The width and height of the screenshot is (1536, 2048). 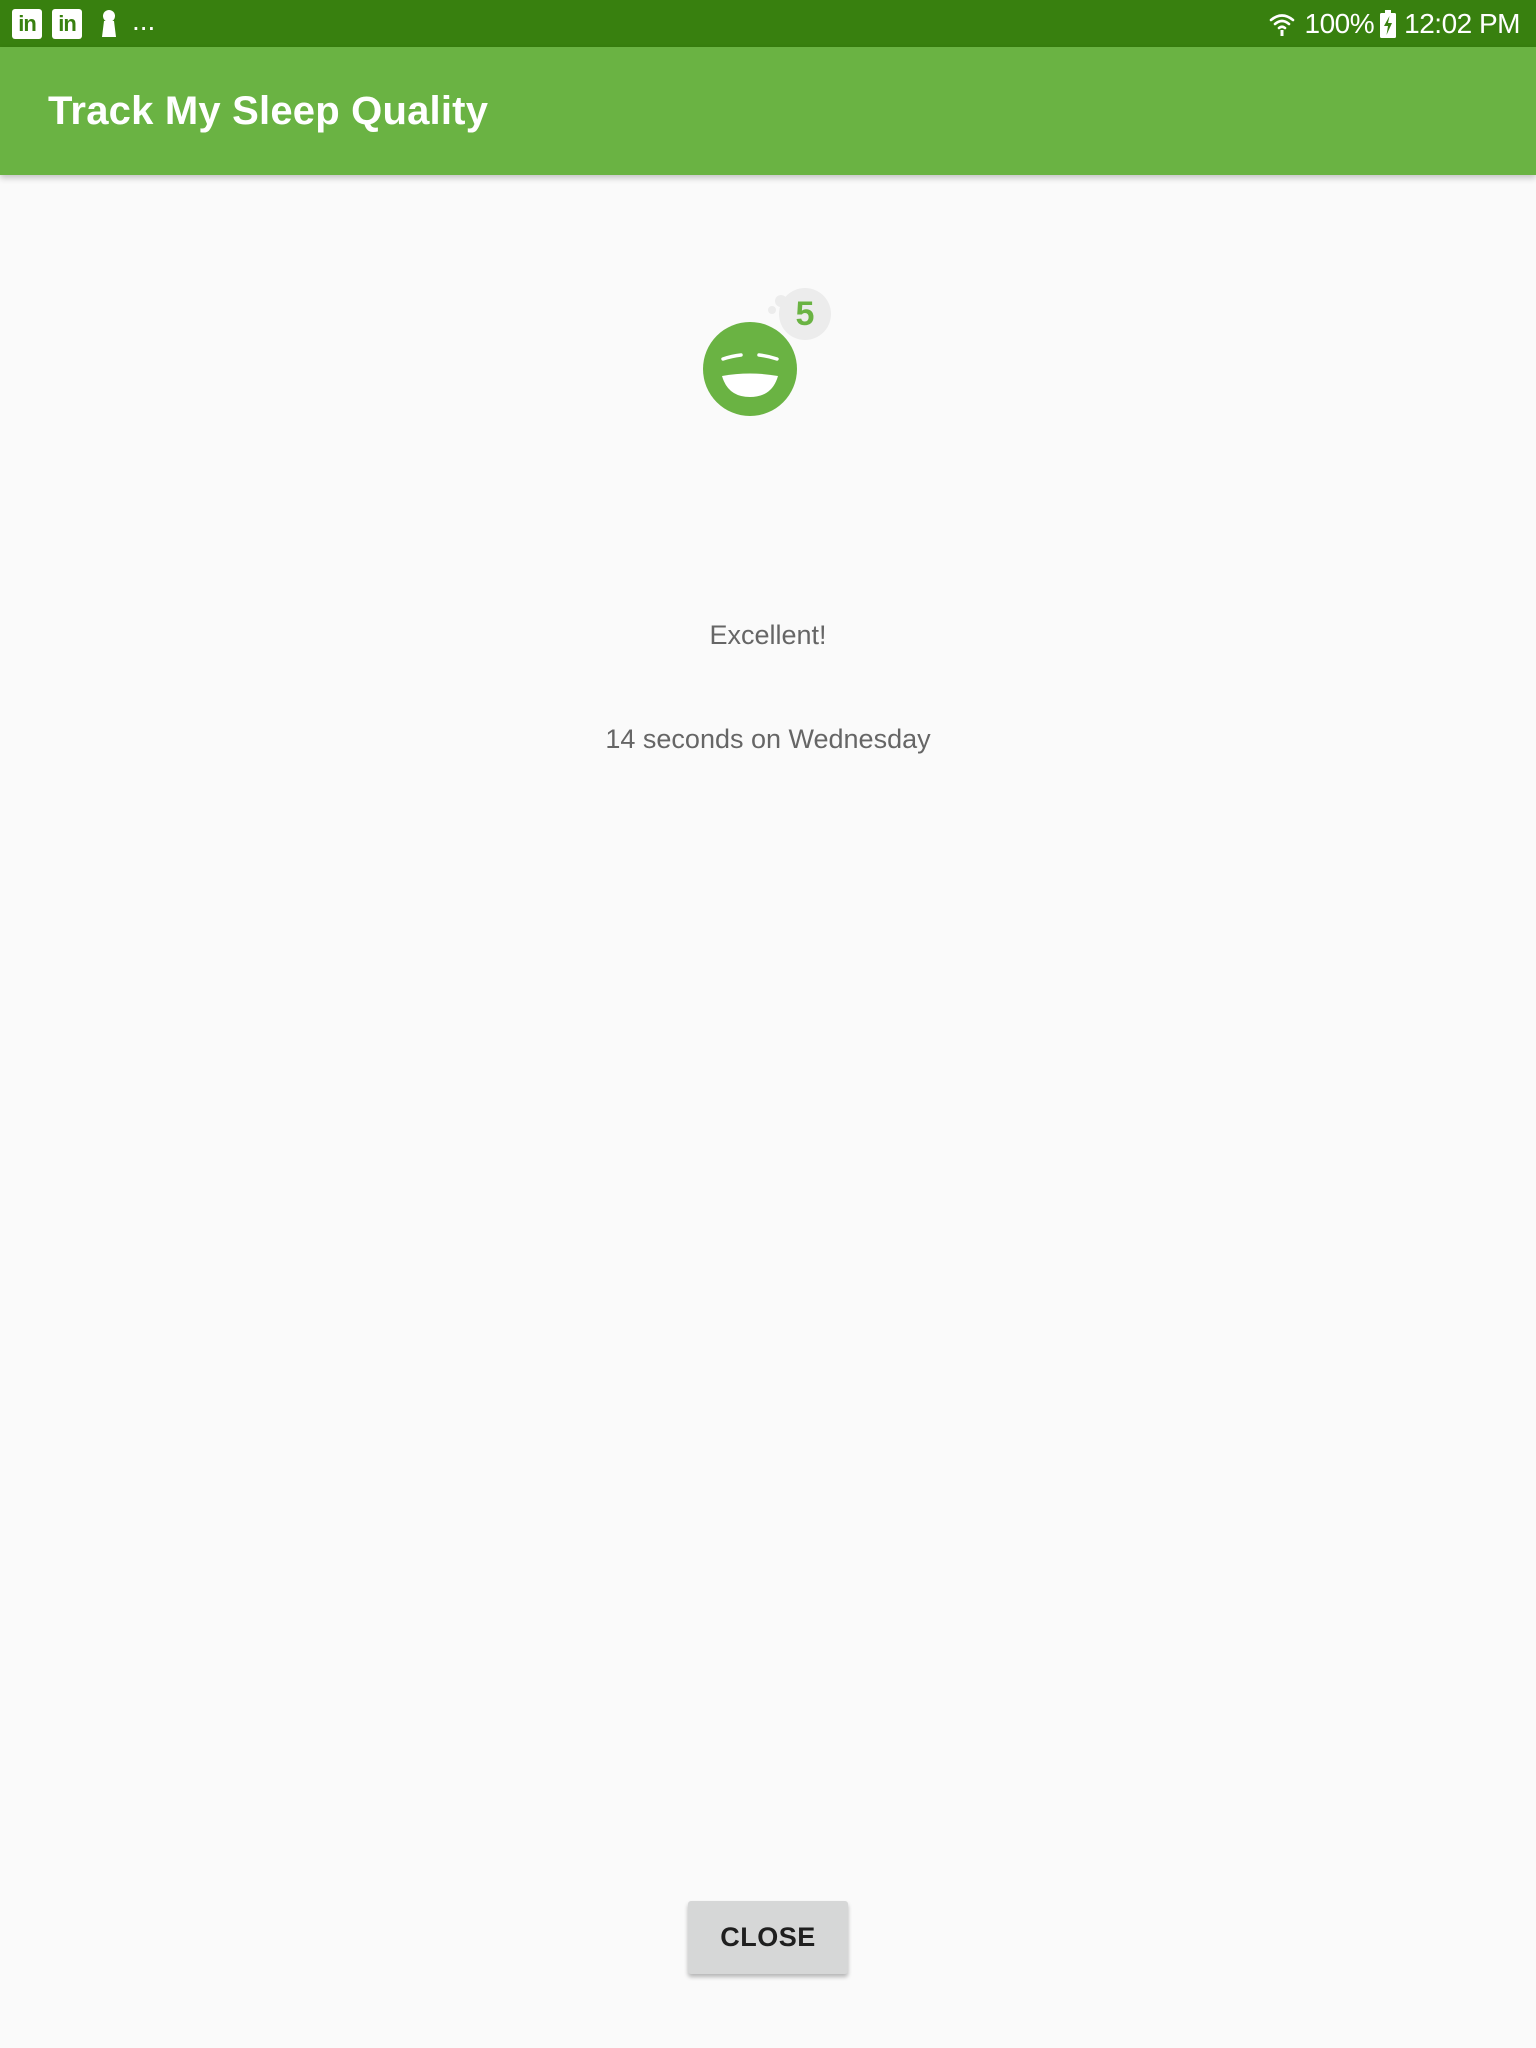 What do you see at coordinates (772, 310) in the screenshot?
I see `thought-bubble-small-icon` at bounding box center [772, 310].